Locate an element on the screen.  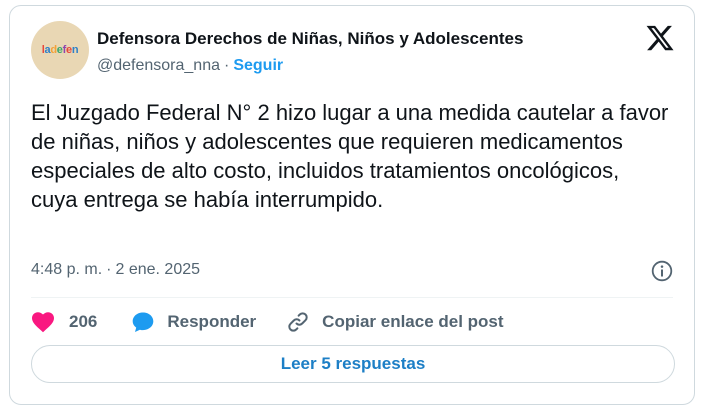
author-handle-row: @defensora_nna · Seguir is located at coordinates (190, 66).